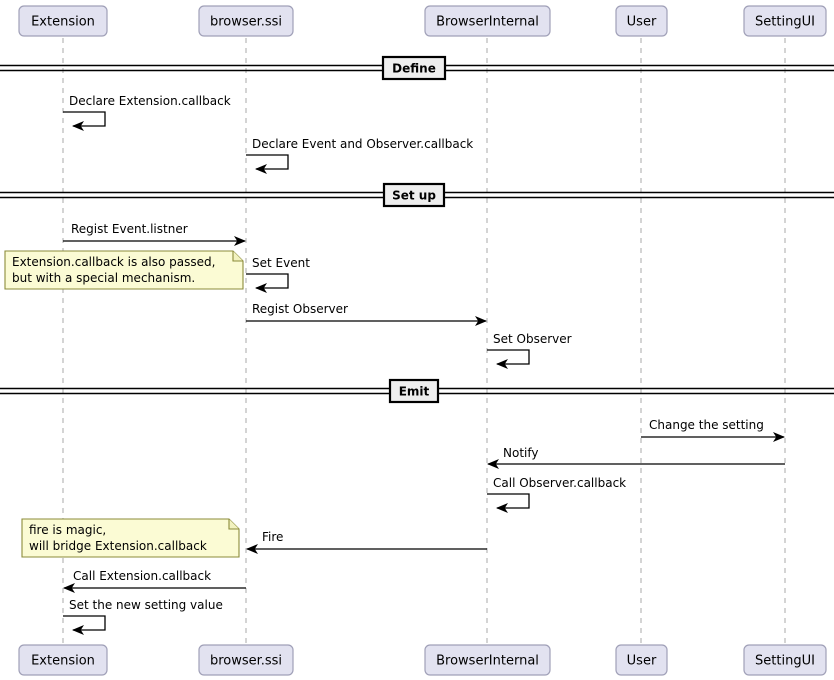 The image size is (834, 680). I want to click on message-label: Call Extension.callback, so click(142, 576).